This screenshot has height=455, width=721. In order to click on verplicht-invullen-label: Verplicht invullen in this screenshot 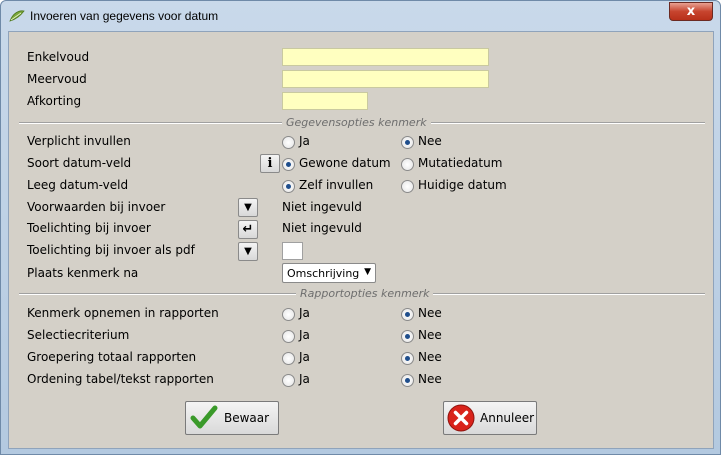, I will do `click(79, 141)`.